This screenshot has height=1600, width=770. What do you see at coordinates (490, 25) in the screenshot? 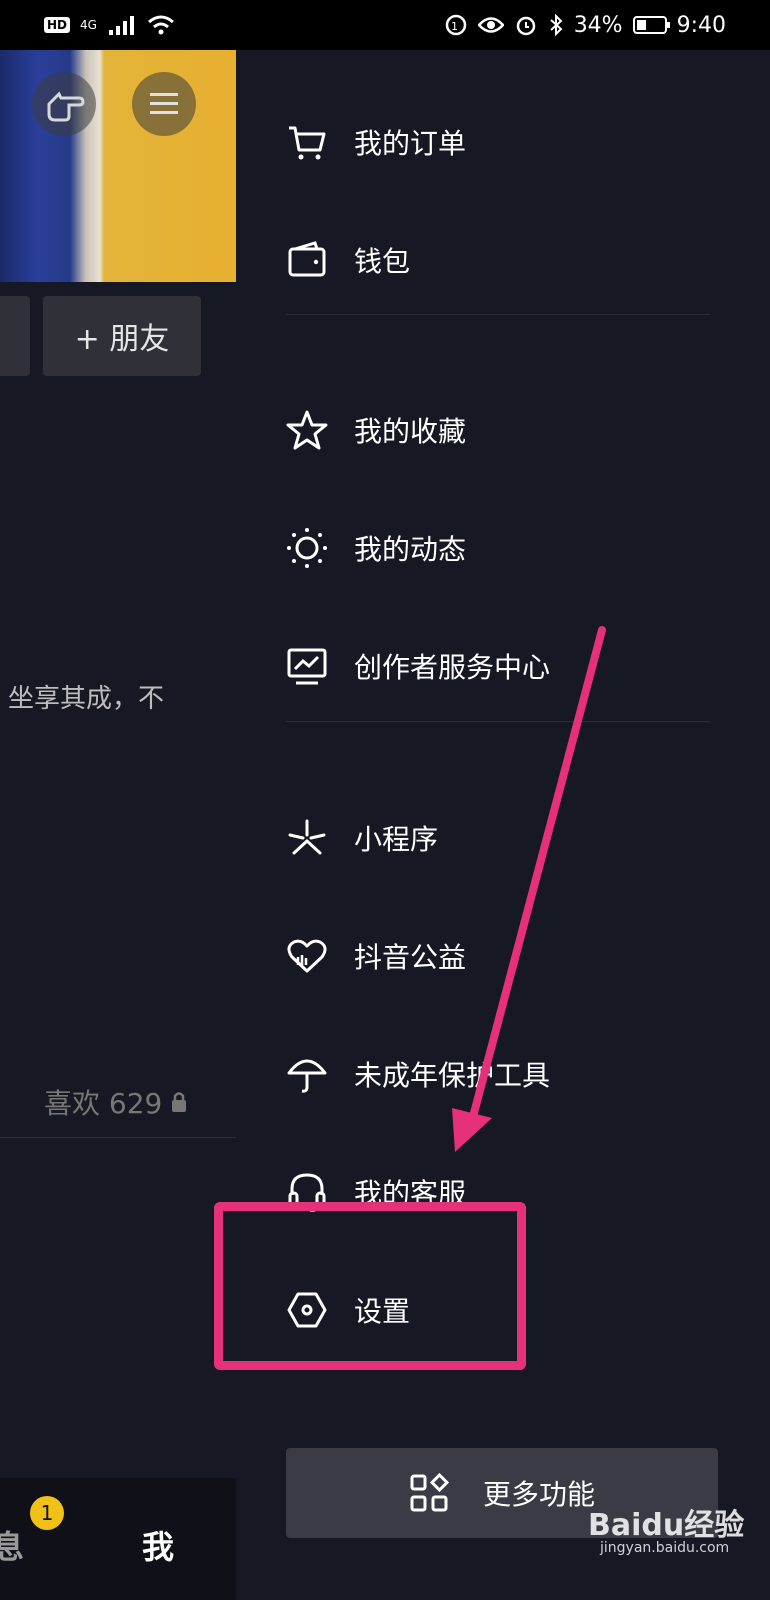
I see `eye-icon` at bounding box center [490, 25].